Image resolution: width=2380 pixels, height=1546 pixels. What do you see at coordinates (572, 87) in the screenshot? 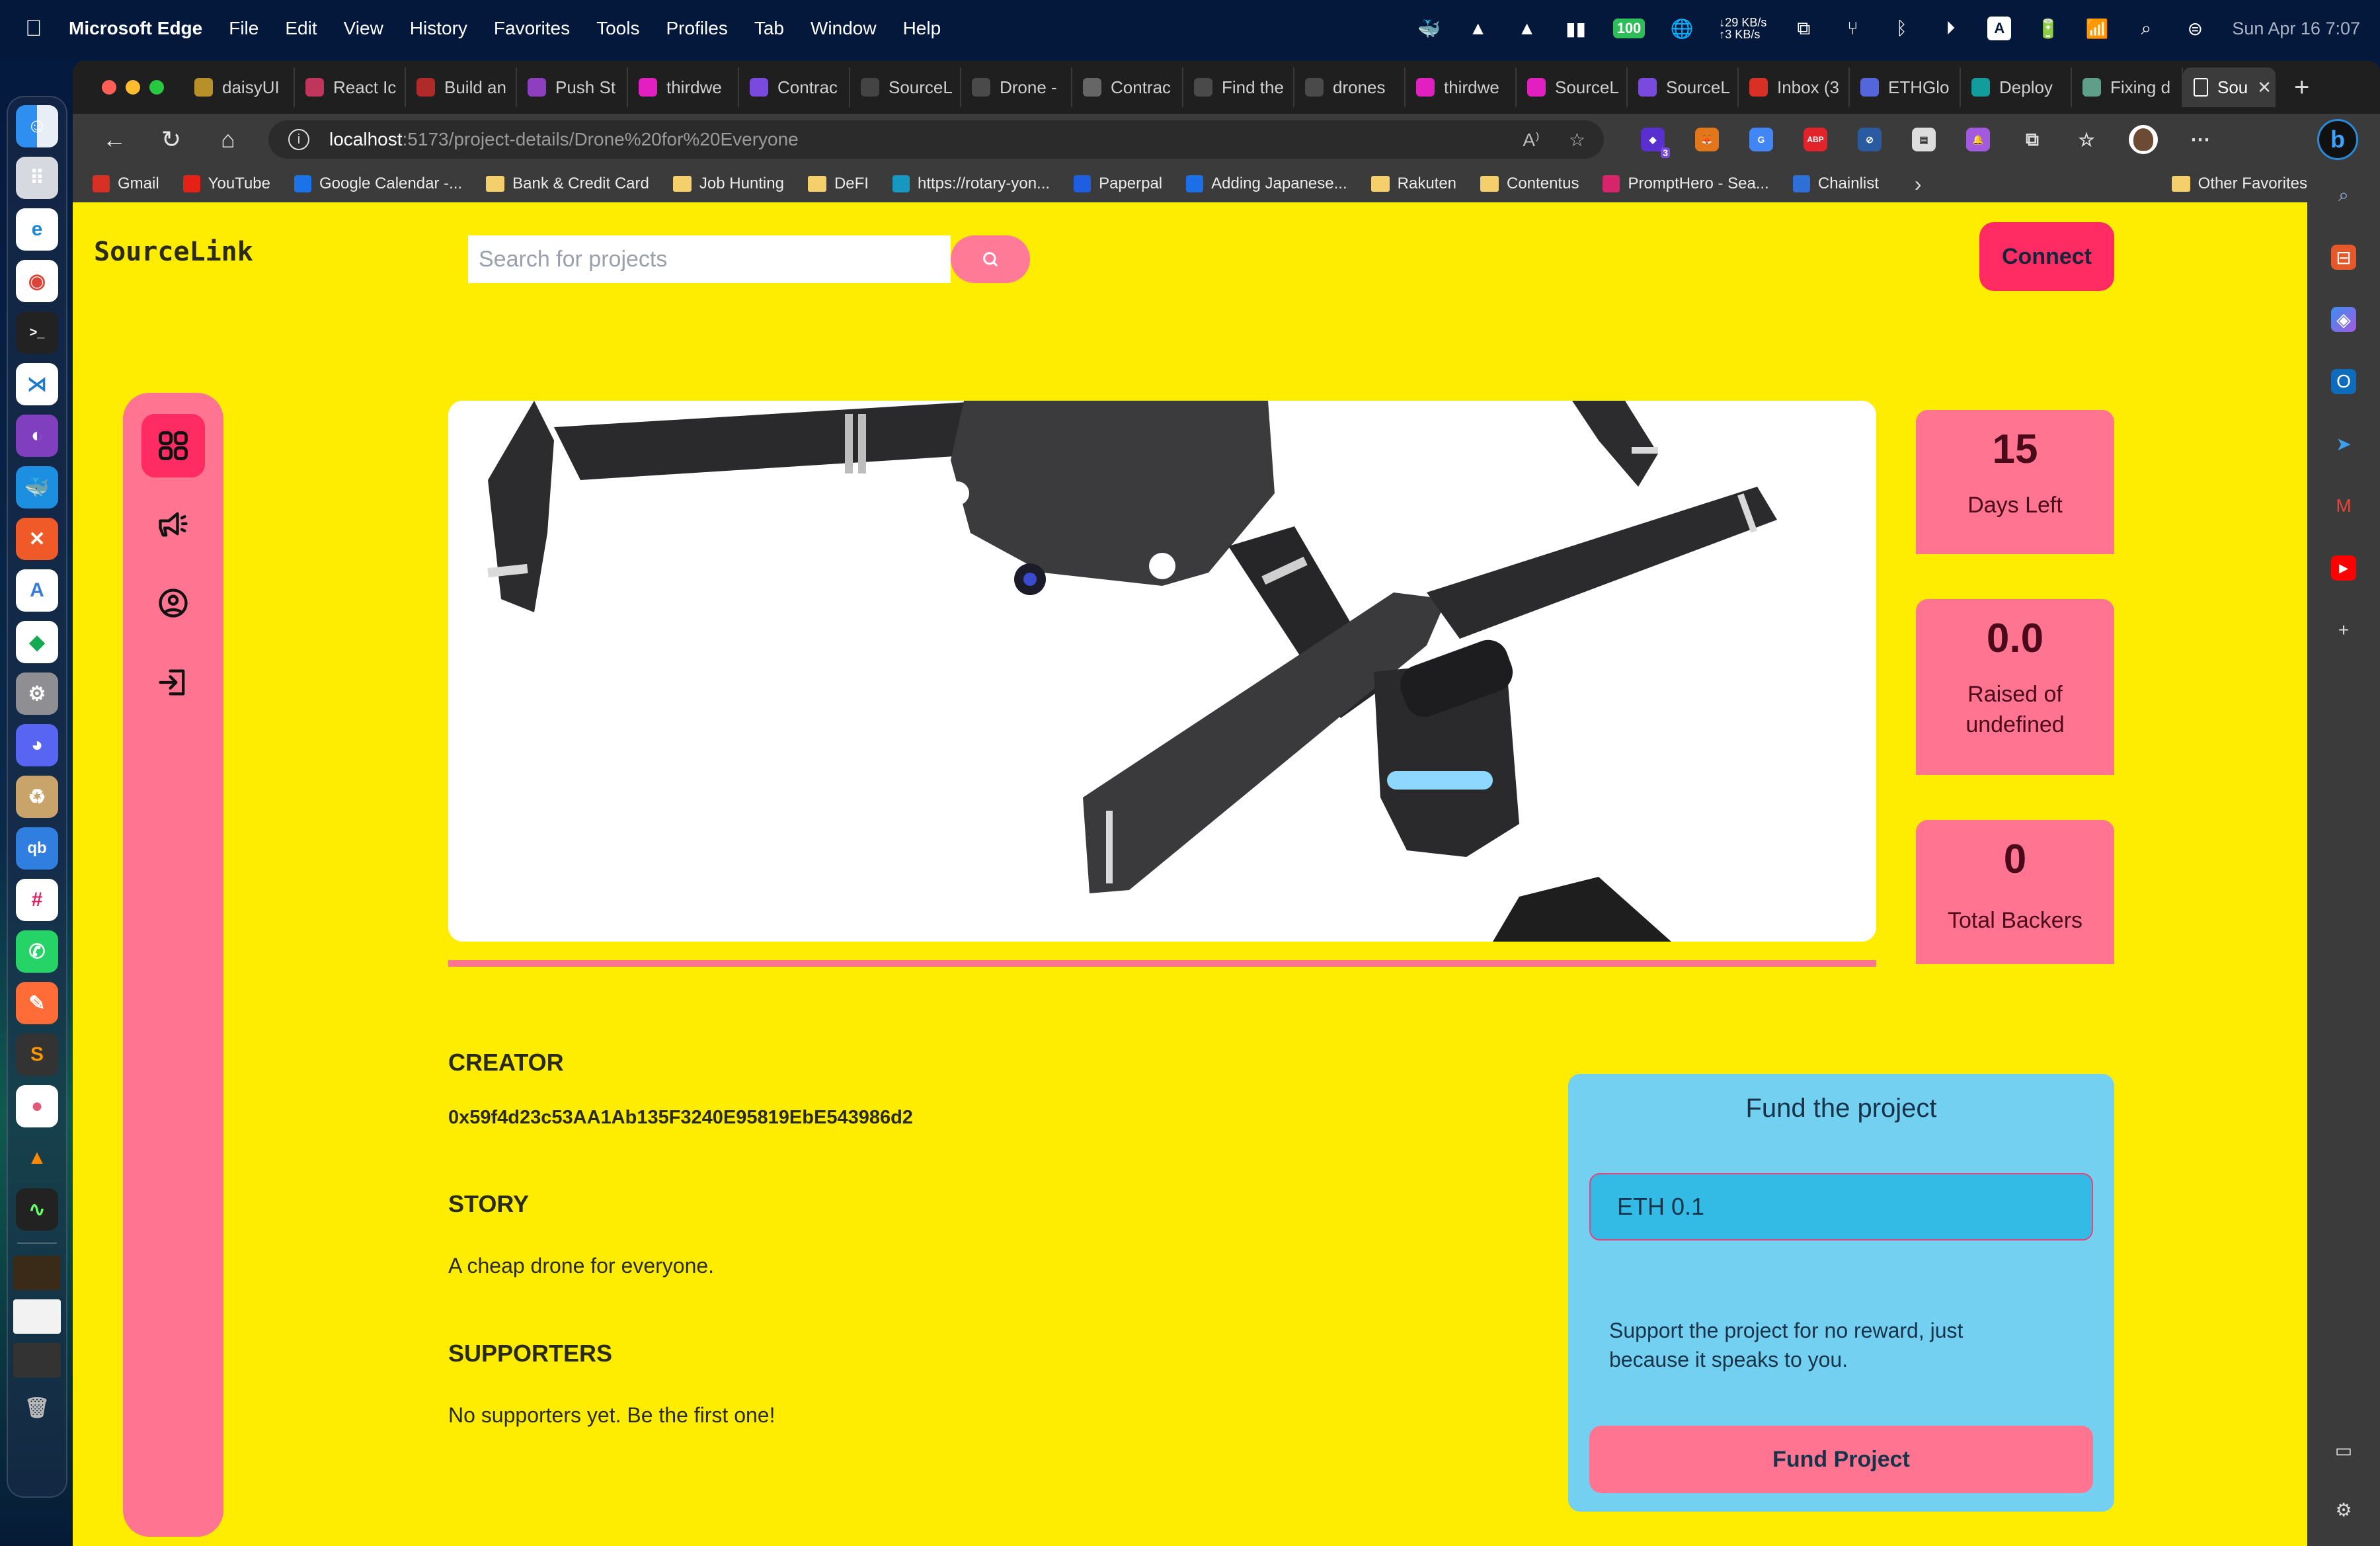
I see `tab: Push St` at bounding box center [572, 87].